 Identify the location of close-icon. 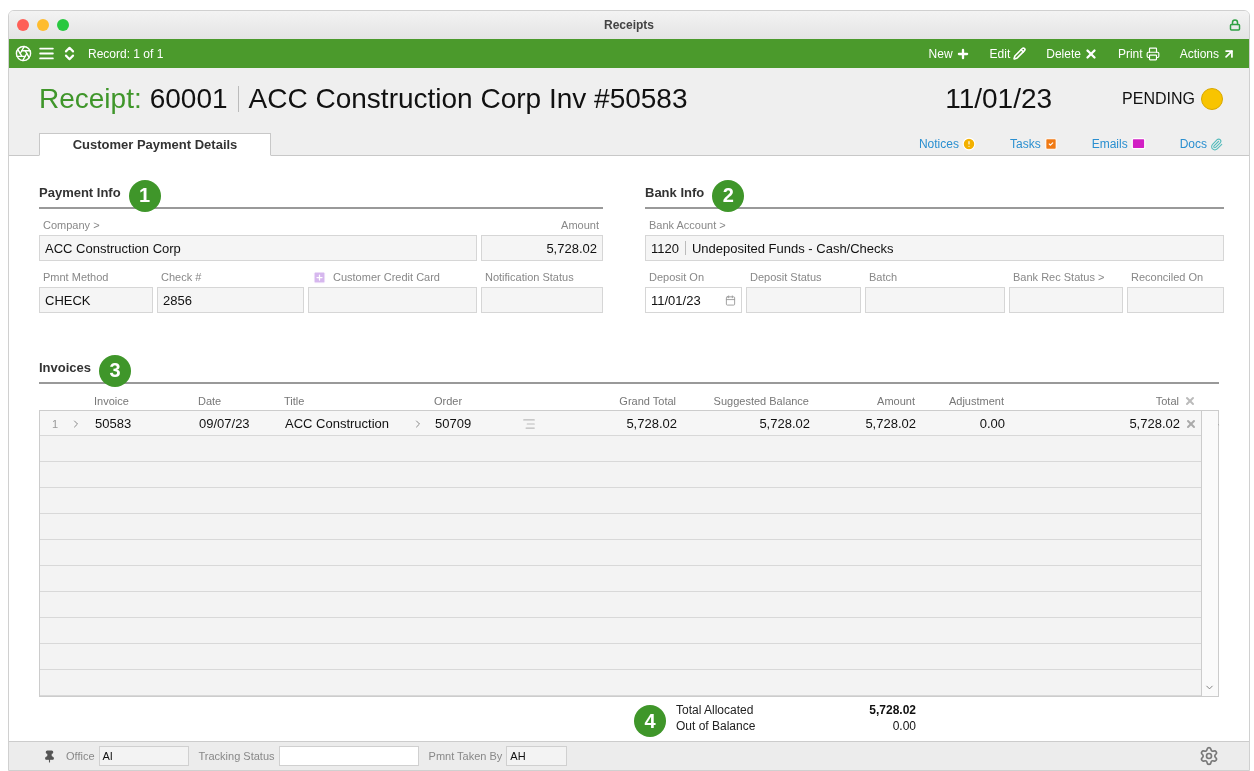
(1090, 53).